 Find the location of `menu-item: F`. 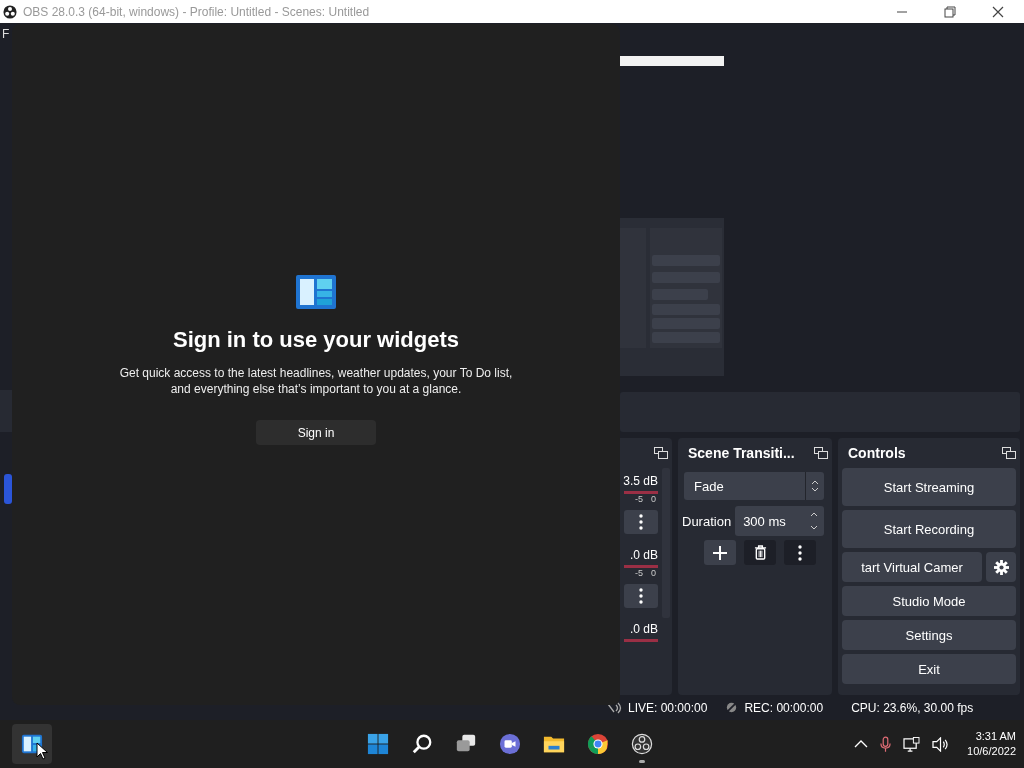

menu-item: F is located at coordinates (6, 34).